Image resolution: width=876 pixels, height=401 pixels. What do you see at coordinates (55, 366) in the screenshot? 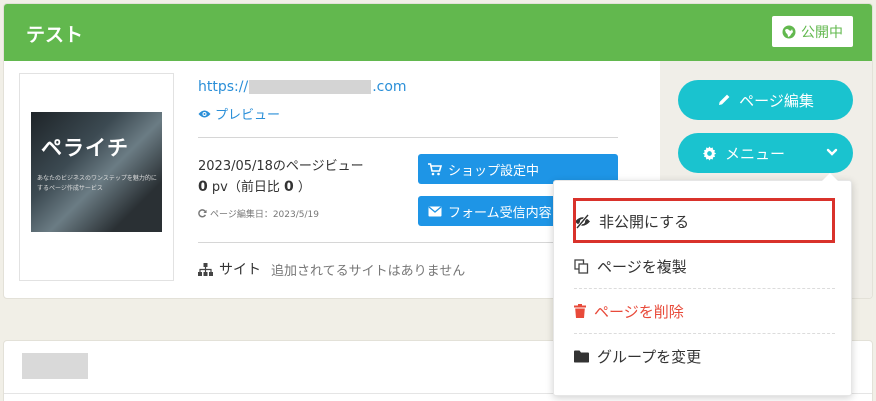
I see `redacted-title` at bounding box center [55, 366].